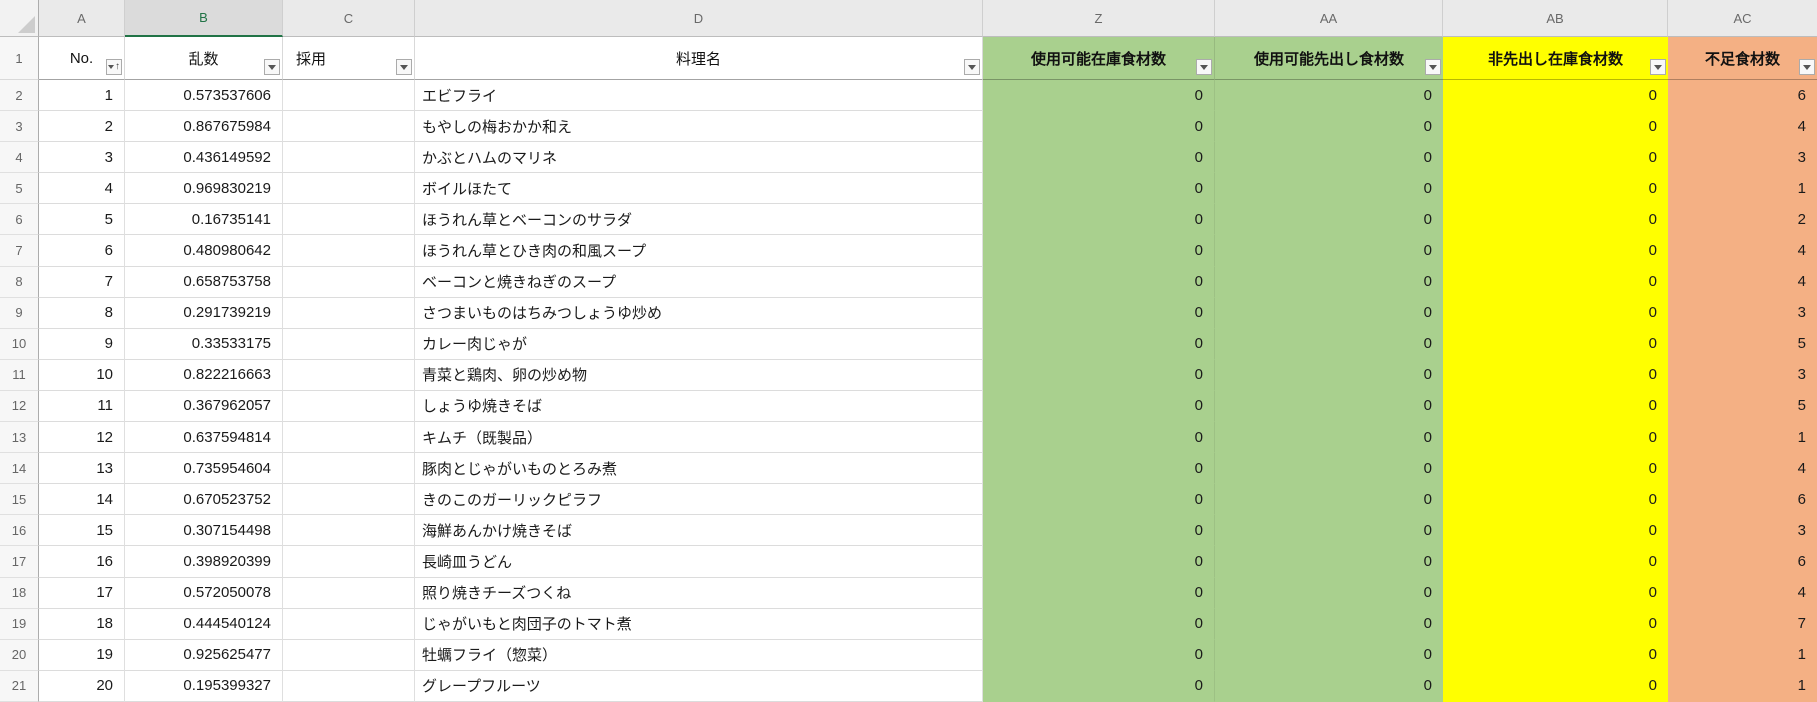 This screenshot has width=1817, height=702. Describe the element at coordinates (1742, 18) in the screenshot. I see `column-letter-AC: AC` at that location.